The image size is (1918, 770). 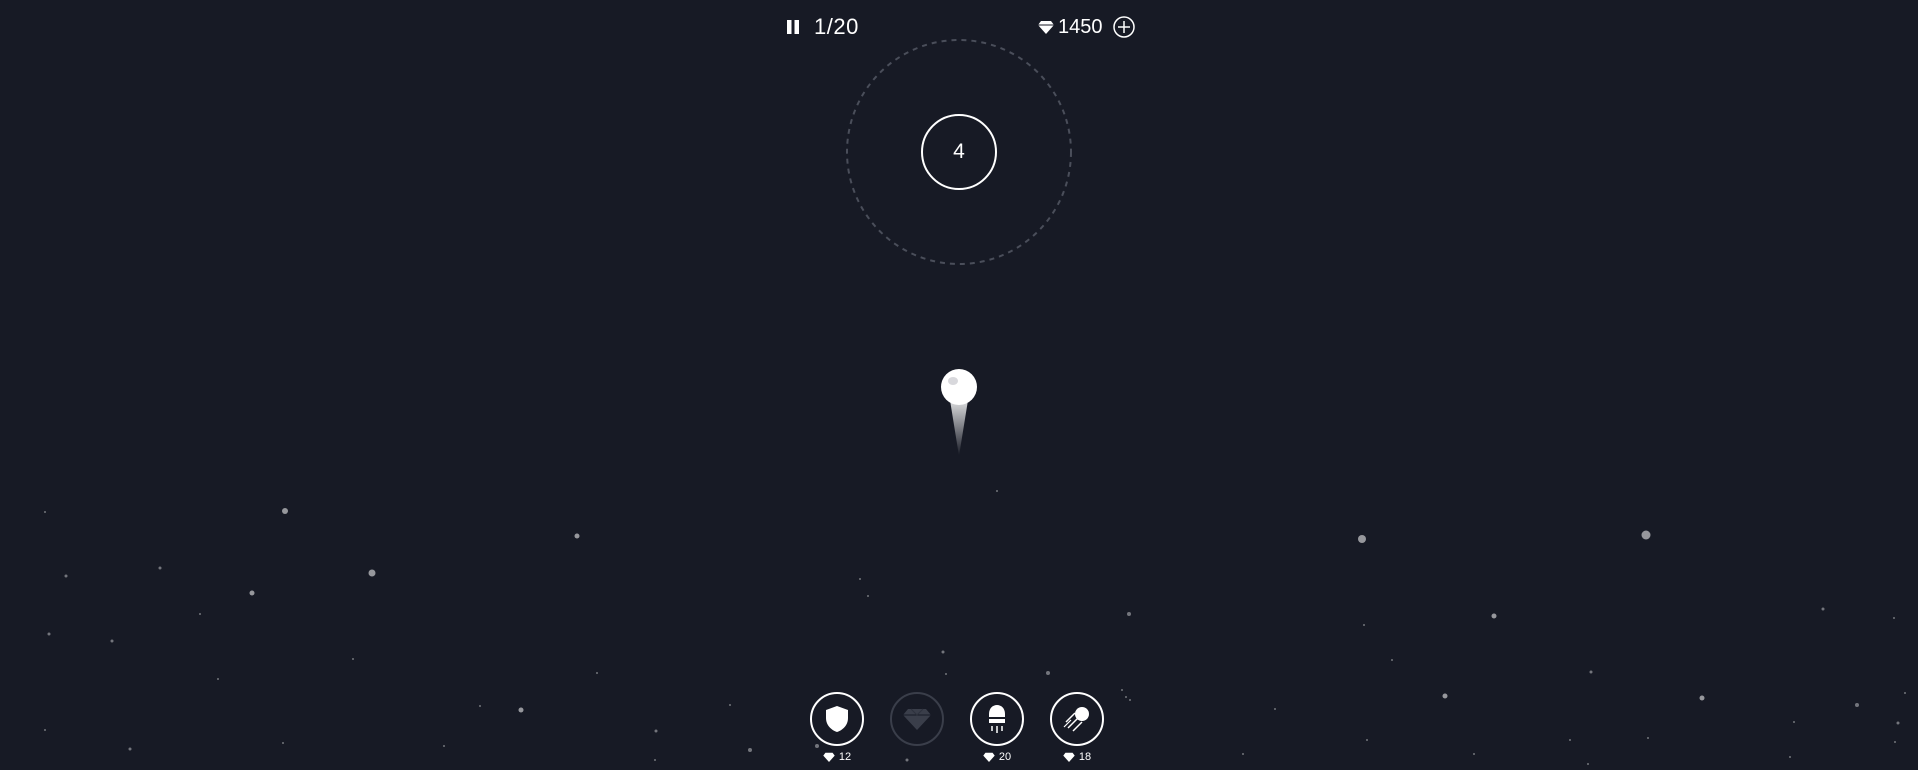 What do you see at coordinates (1080, 26) in the screenshot?
I see `gem-count: 1450` at bounding box center [1080, 26].